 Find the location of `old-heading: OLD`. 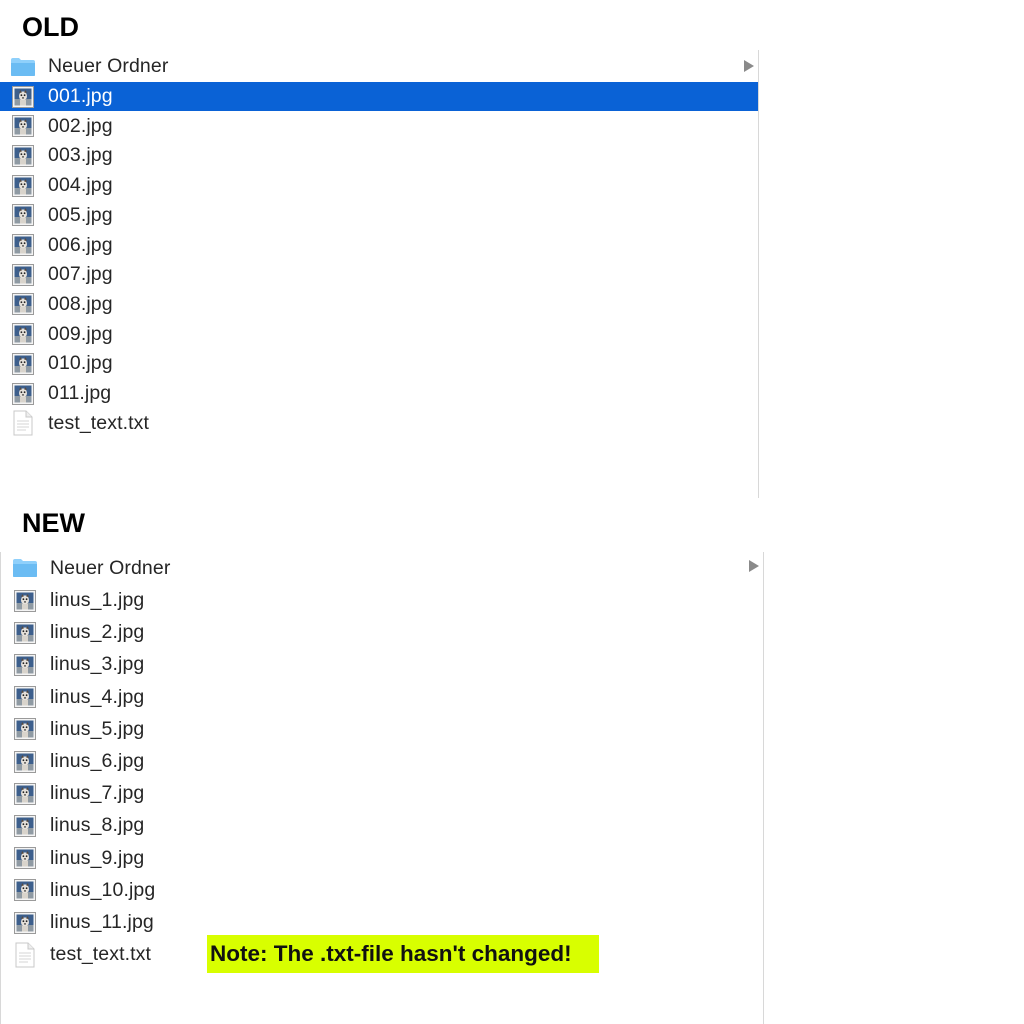

old-heading: OLD is located at coordinates (50, 27).